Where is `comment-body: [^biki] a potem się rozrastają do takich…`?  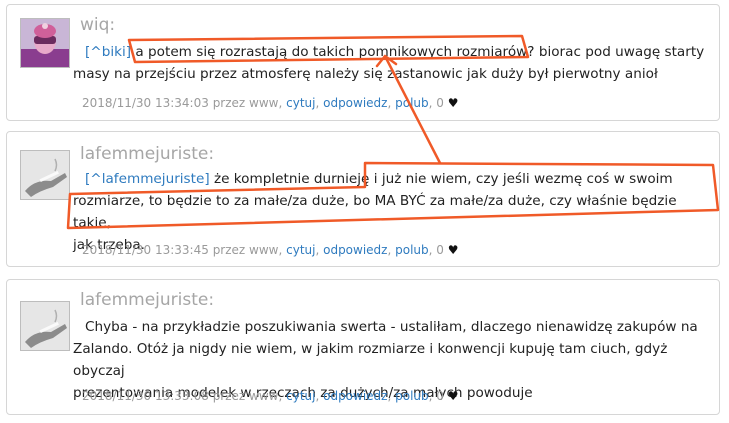
comment-body: [^biki] a potem się rozrastają do takich… is located at coordinates (390, 63).